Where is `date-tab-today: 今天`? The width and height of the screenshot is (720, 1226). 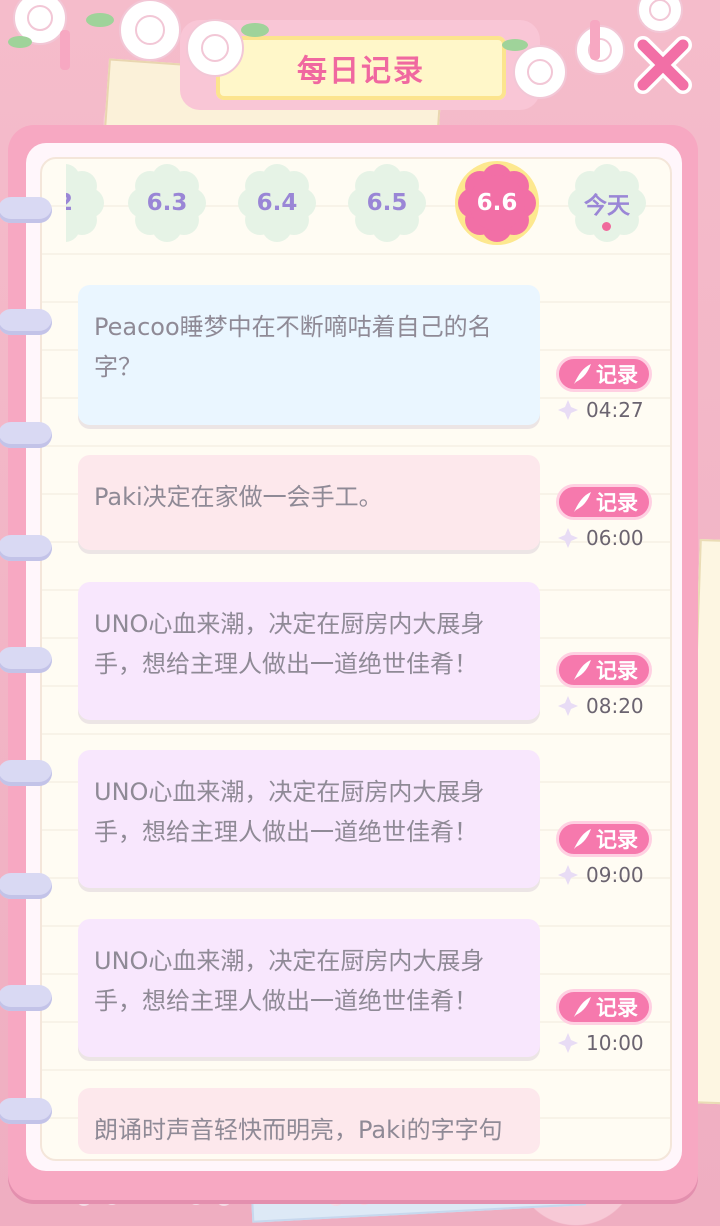
date-tab-today: 今天 is located at coordinates (605, 203).